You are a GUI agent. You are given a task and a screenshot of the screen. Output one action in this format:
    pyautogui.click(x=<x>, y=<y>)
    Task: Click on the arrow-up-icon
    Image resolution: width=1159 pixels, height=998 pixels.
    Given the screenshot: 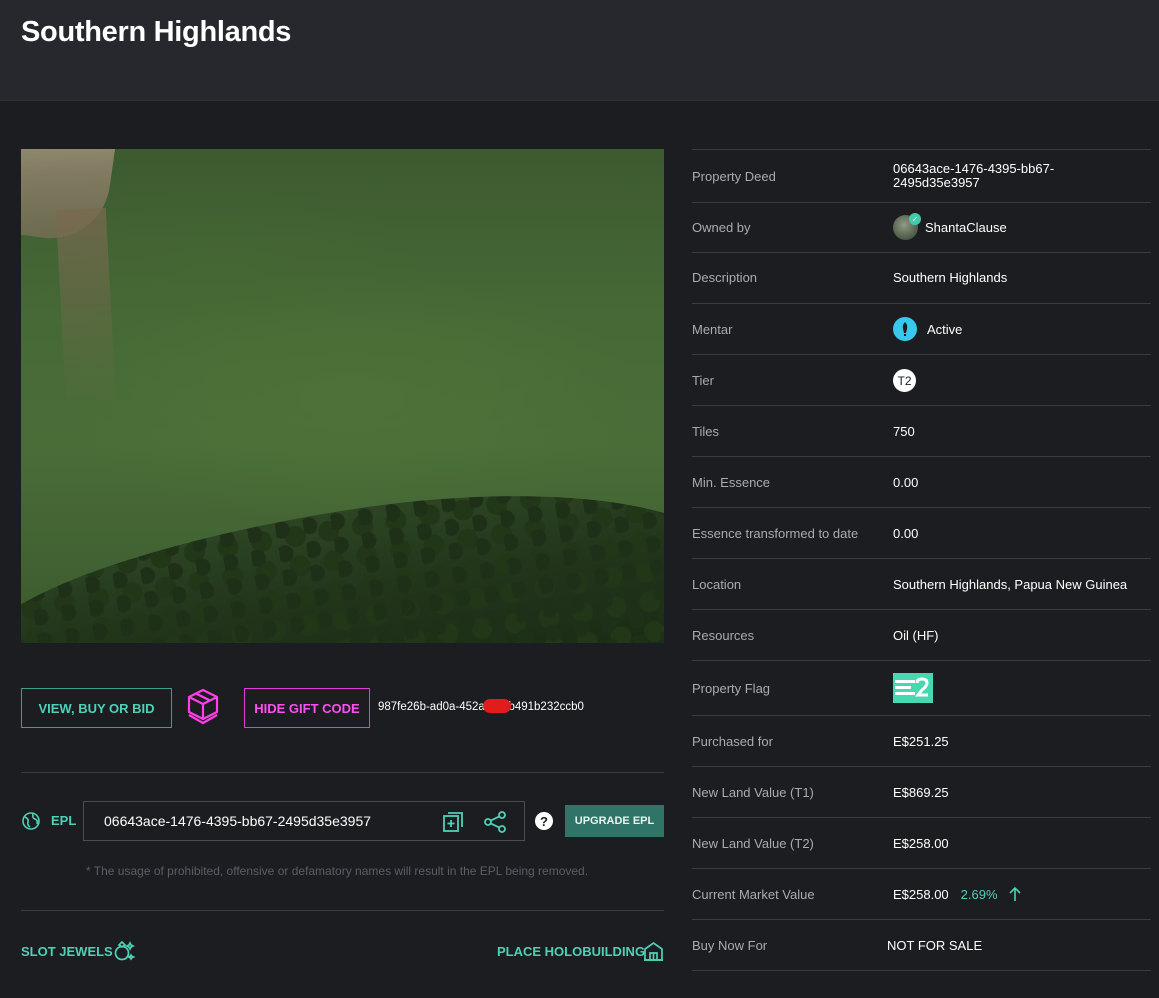 What is the action you would take?
    pyautogui.click(x=1015, y=893)
    